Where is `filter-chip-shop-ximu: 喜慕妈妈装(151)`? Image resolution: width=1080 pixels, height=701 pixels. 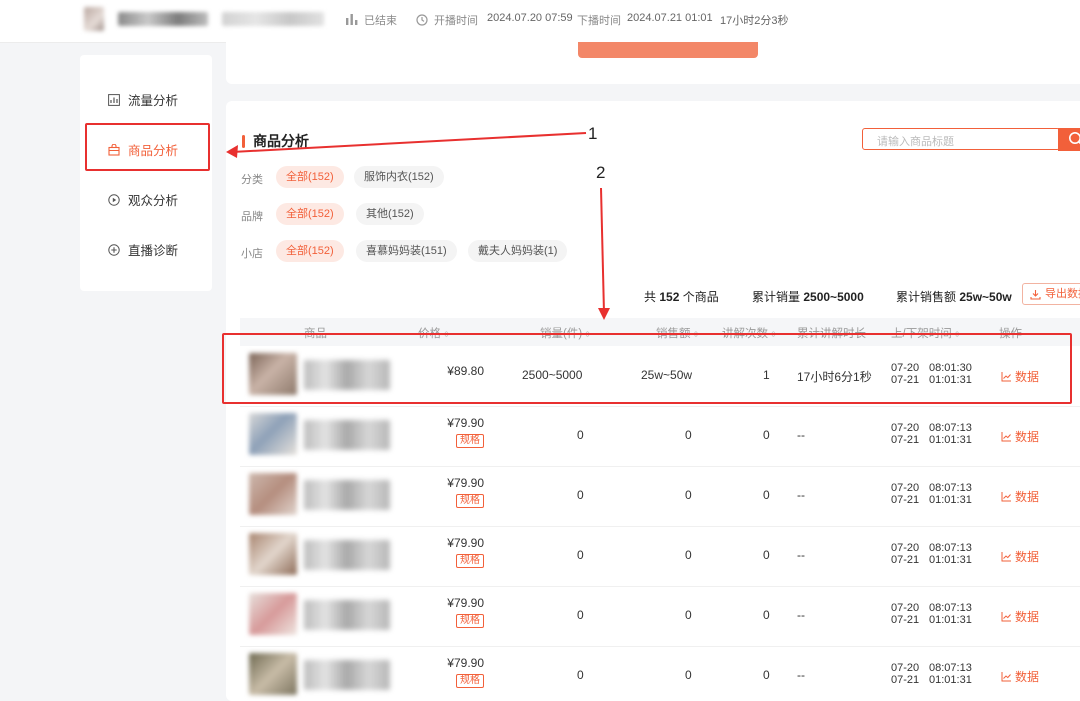
filter-chip-shop-ximu: 喜慕妈妈装(151) is located at coordinates (406, 251).